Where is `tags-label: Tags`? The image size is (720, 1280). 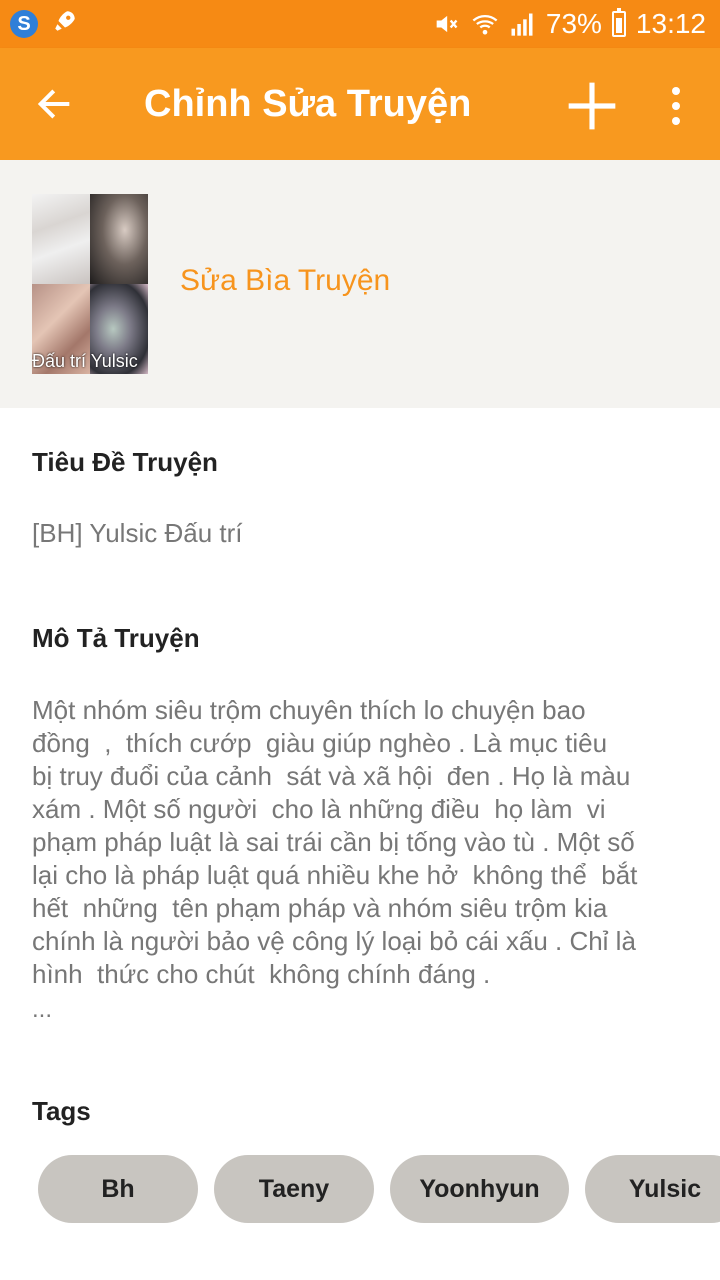
tags-label: Tags is located at coordinates (61, 1111).